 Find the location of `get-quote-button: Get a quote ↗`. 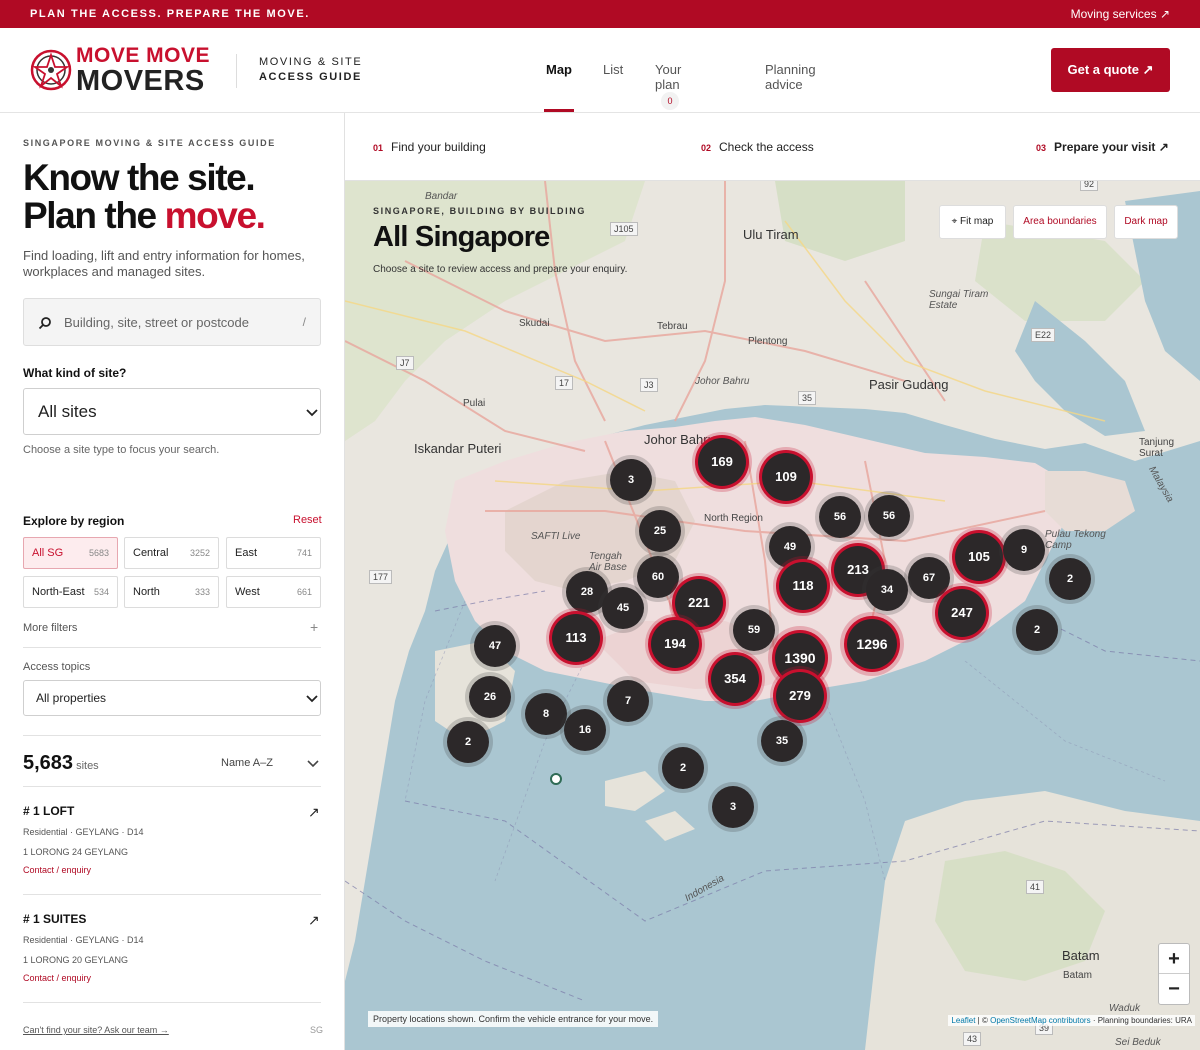

get-quote-button: Get a quote ↗ is located at coordinates (1110, 70).